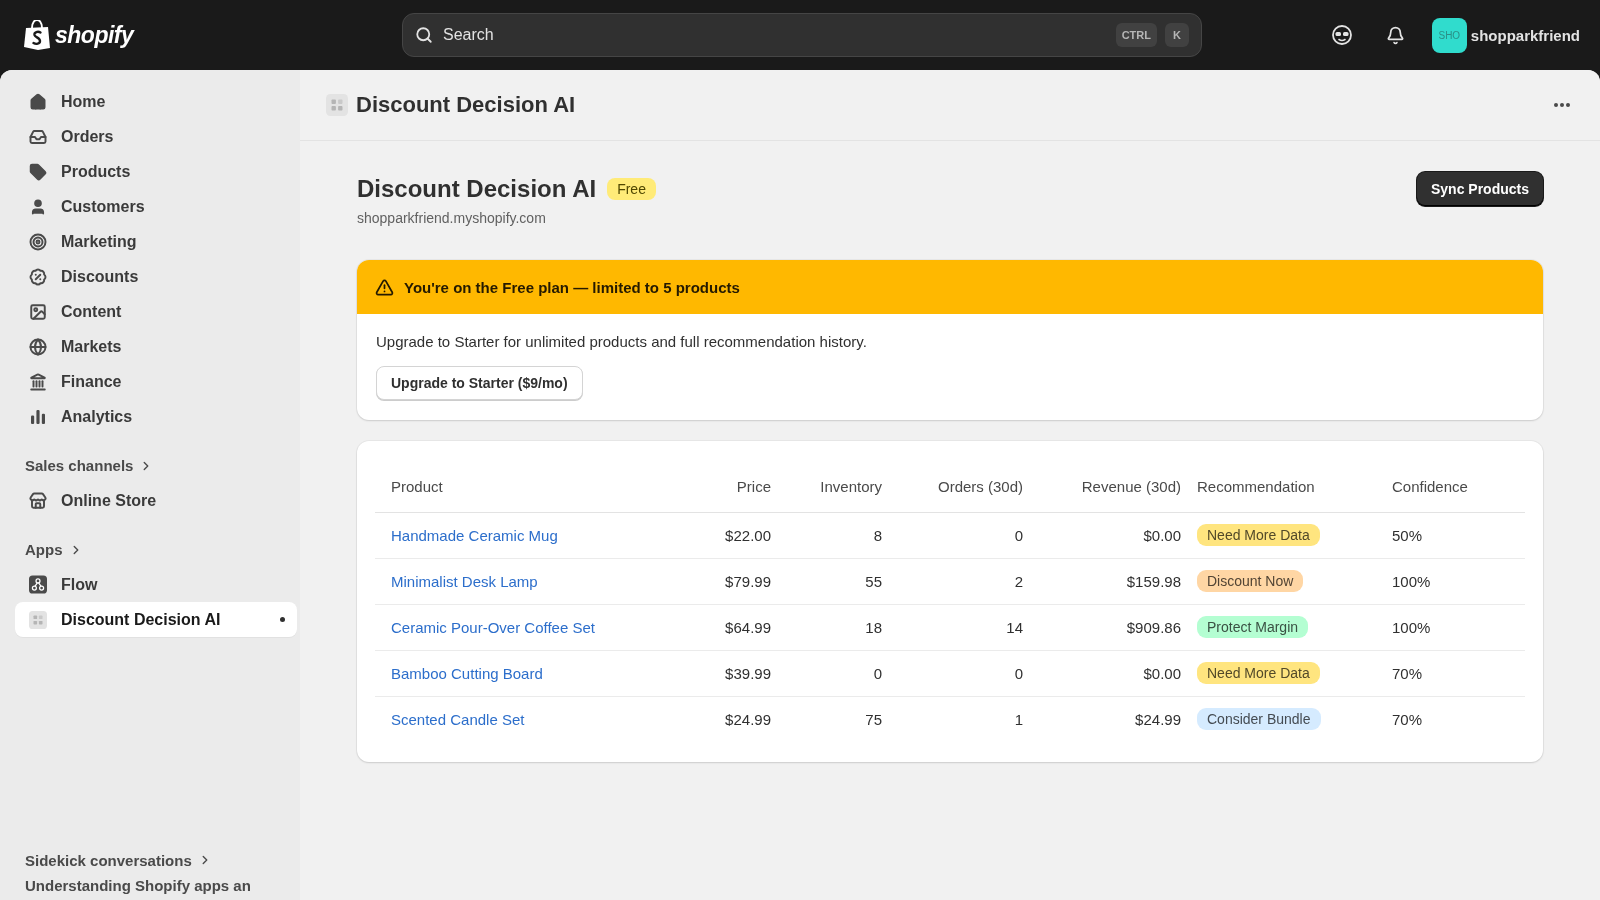  What do you see at coordinates (118, 860) in the screenshot?
I see `section-heading: Sidekick conversations` at bounding box center [118, 860].